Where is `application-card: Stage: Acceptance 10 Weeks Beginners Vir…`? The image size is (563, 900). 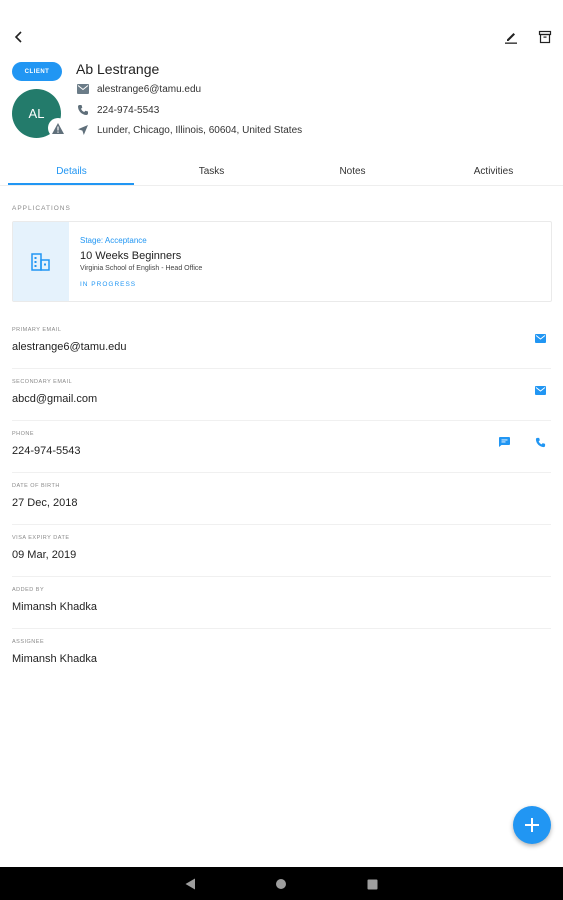 application-card: Stage: Acceptance 10 Weeks Beginners Vir… is located at coordinates (282, 261).